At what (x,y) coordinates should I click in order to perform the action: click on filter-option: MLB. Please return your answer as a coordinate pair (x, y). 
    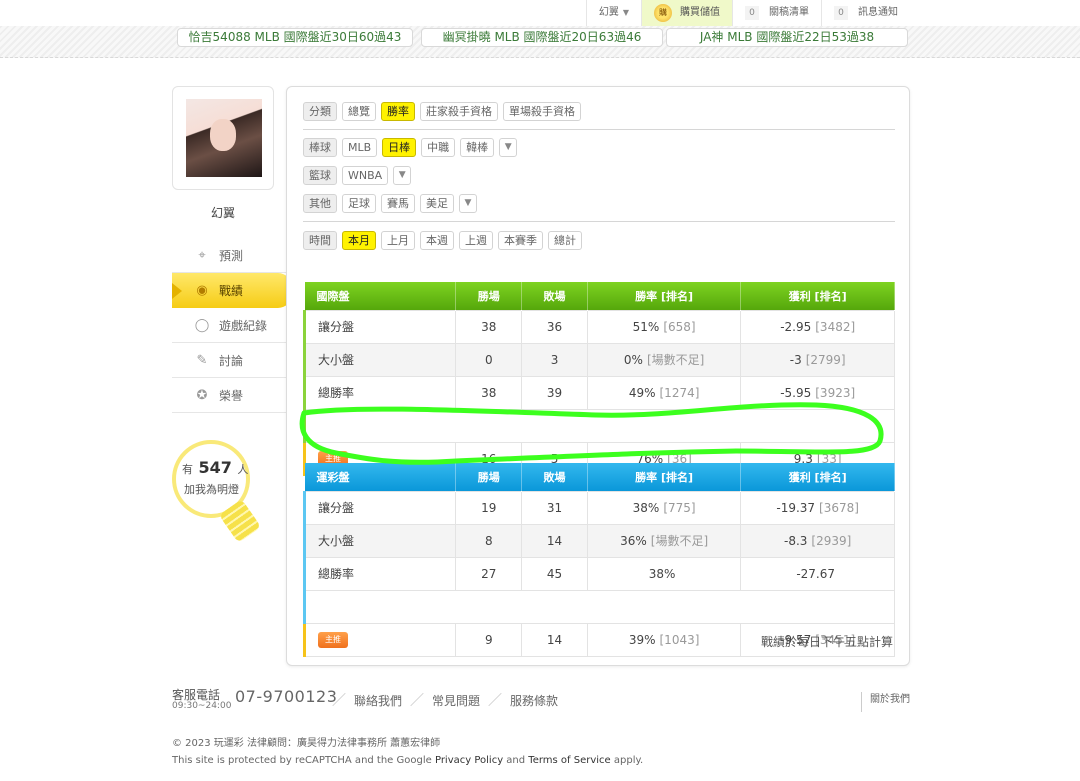
    Looking at the image, I should click on (360, 147).